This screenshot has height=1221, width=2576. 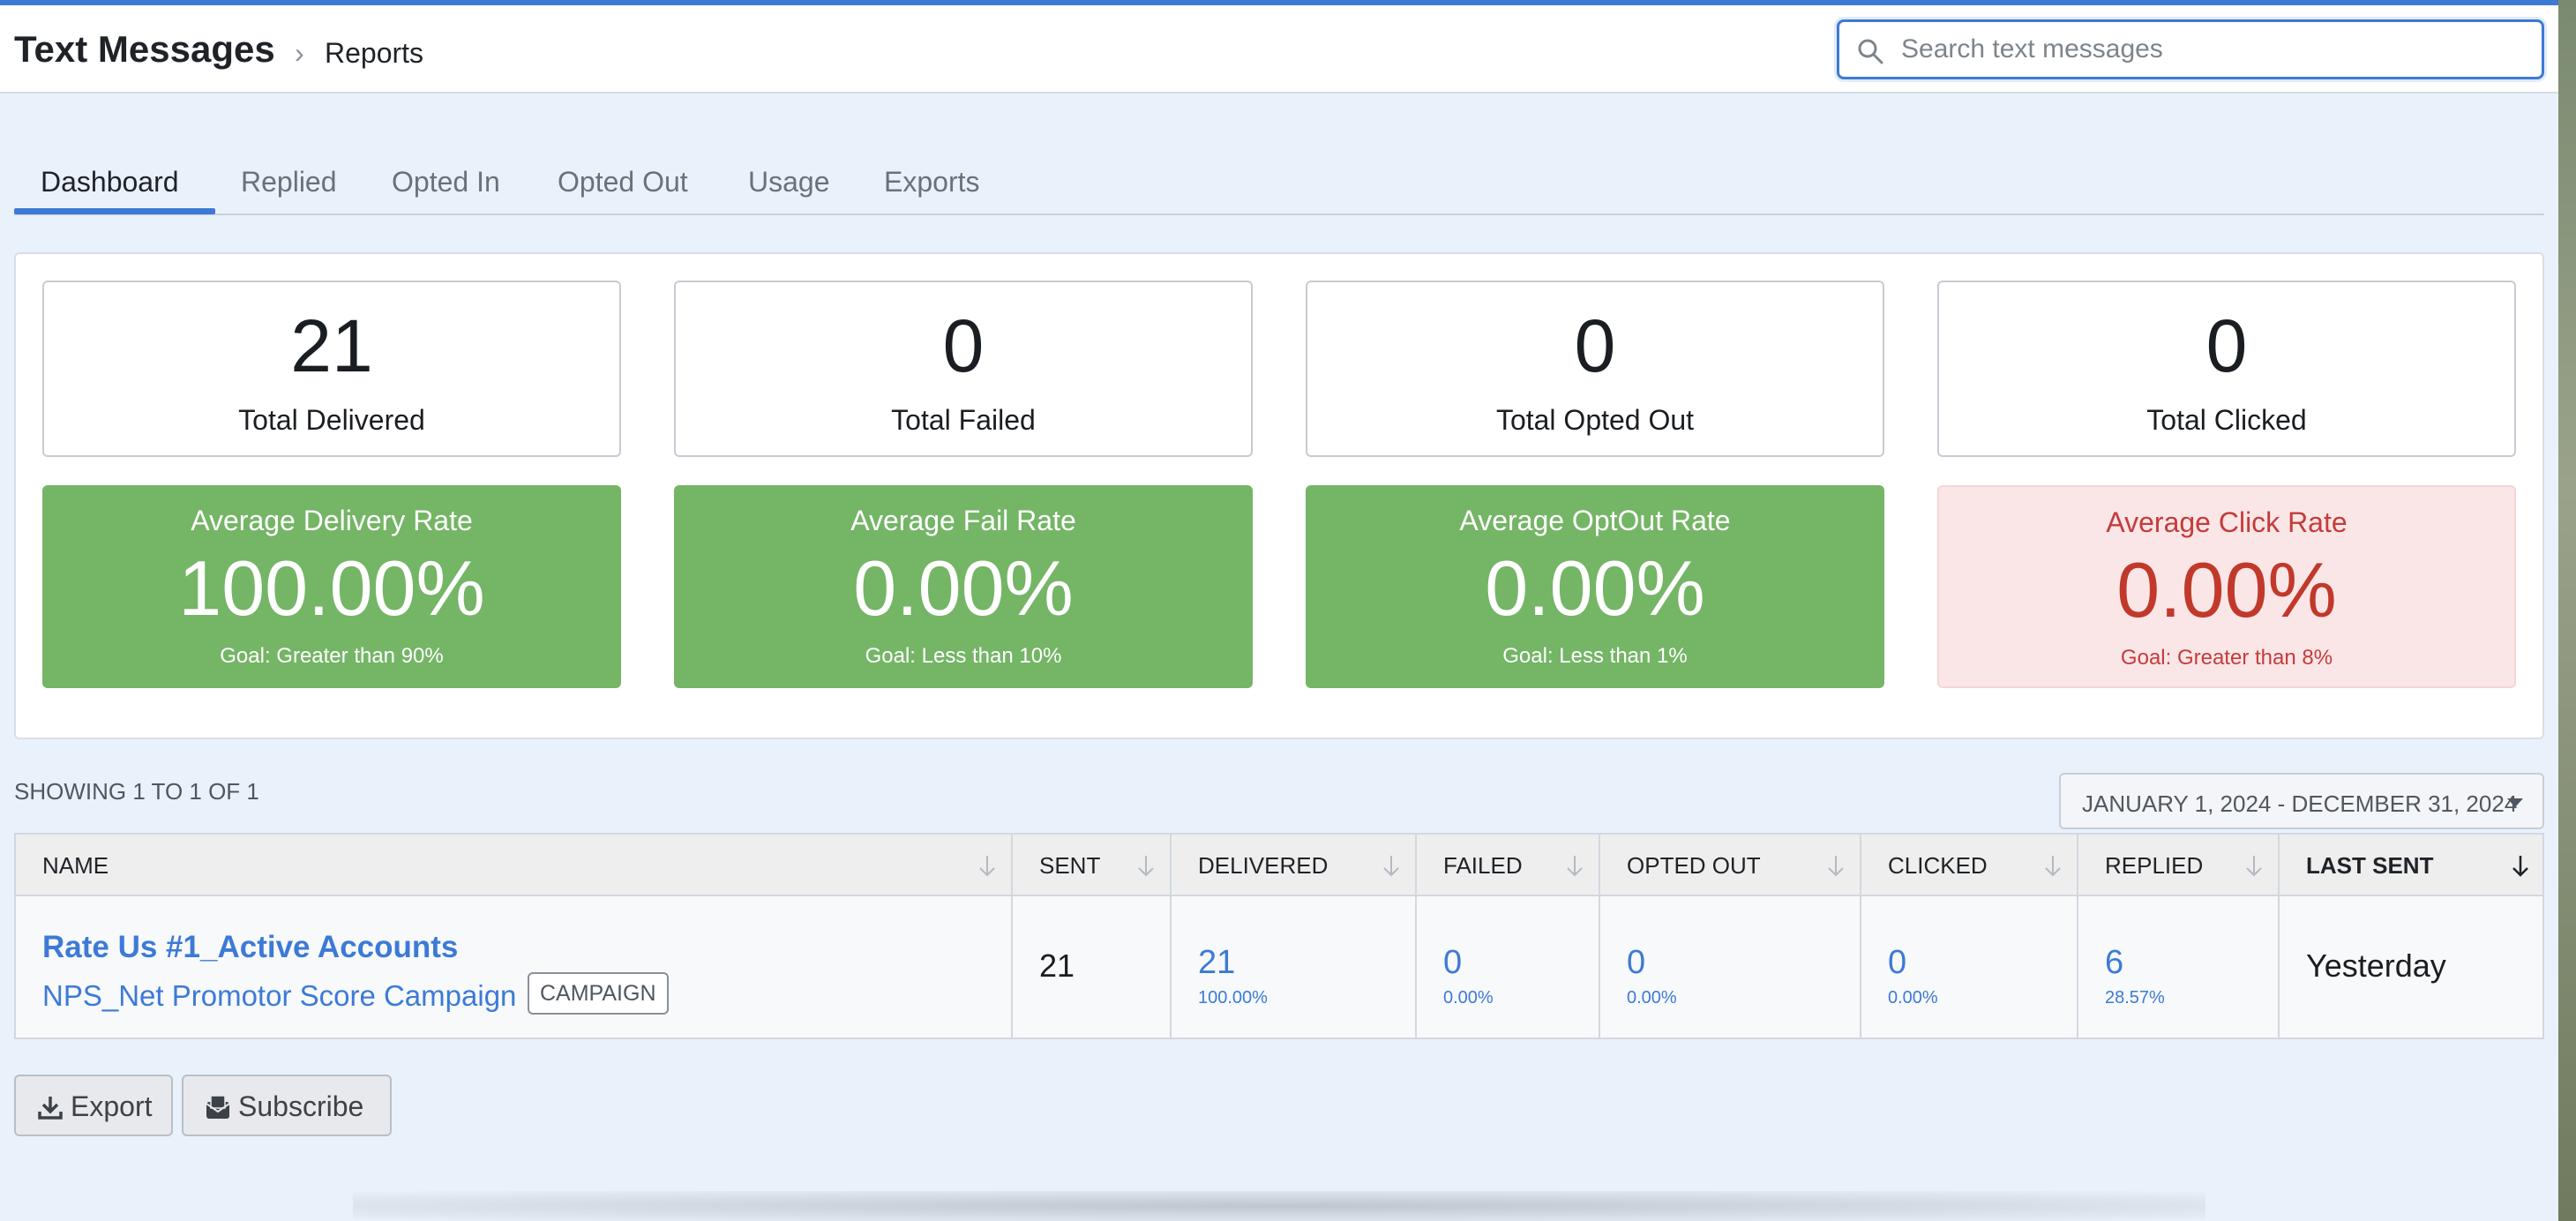 What do you see at coordinates (1938, 865) in the screenshot?
I see `column-label: CLICKED` at bounding box center [1938, 865].